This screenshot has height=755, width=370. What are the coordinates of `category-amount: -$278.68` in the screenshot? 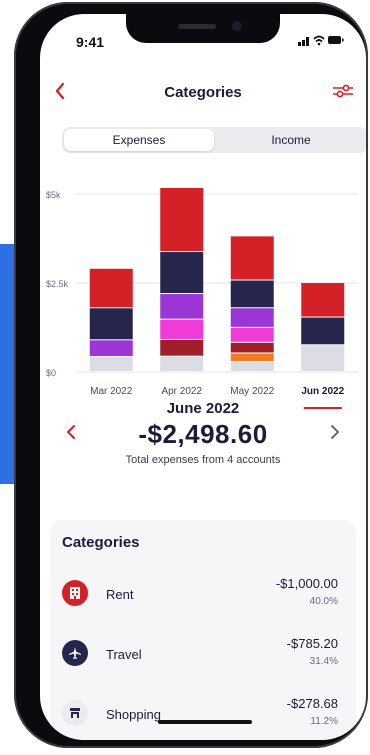 It's located at (312, 703).